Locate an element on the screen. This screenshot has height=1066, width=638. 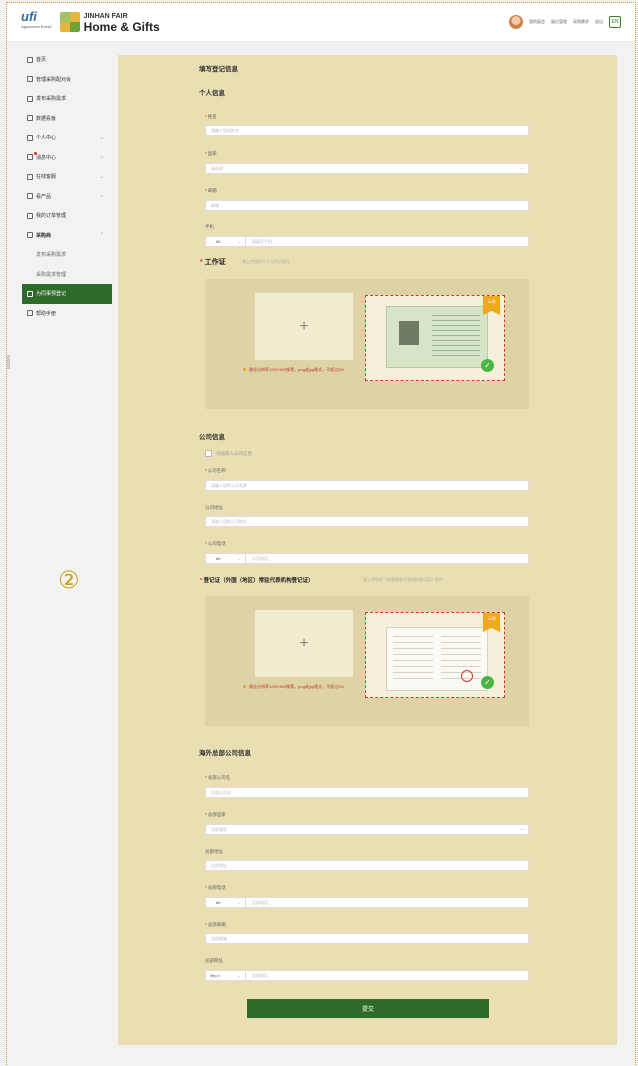
hq-website-label: 总部网址 is located at coordinates (214, 960).